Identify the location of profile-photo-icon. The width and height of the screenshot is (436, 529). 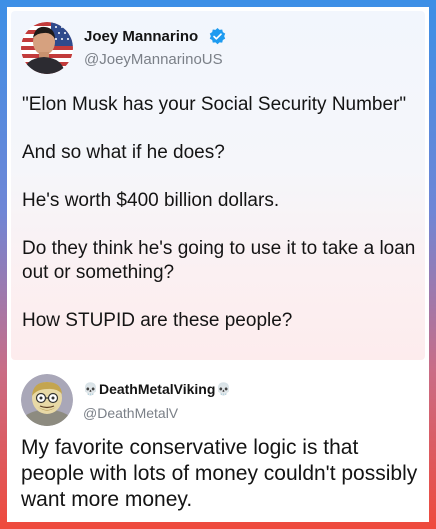
(47, 48).